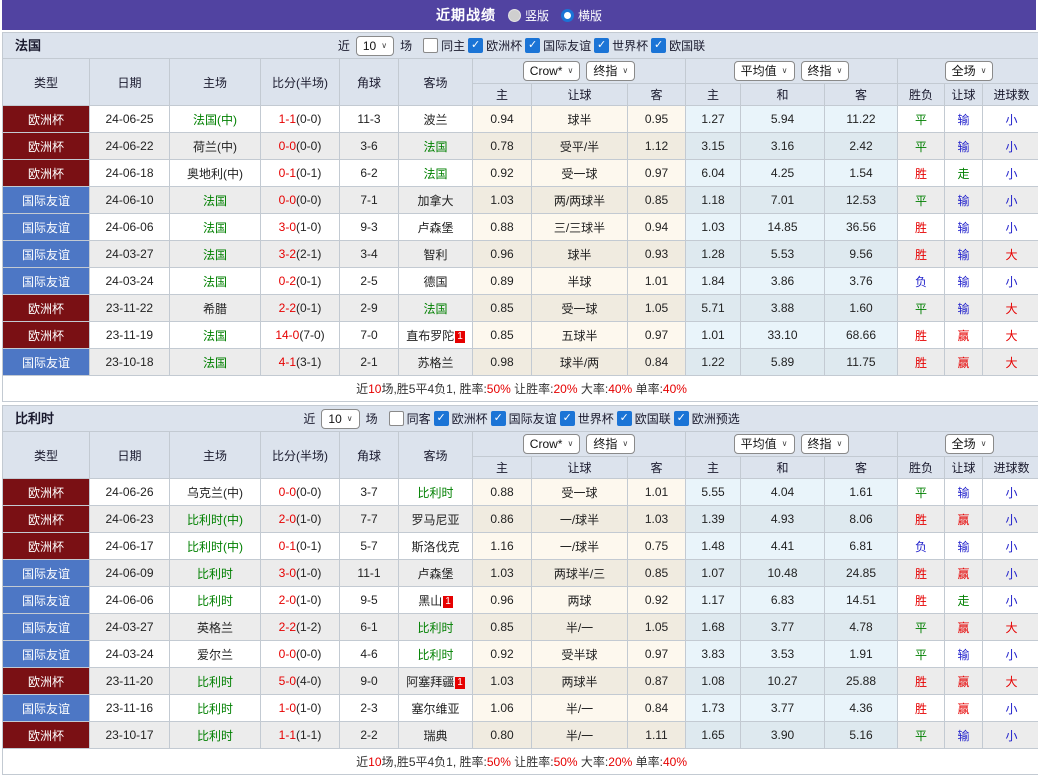 This screenshot has height=778, width=1038. I want to click on handicap-away-odds-cell: 0.95, so click(657, 119).